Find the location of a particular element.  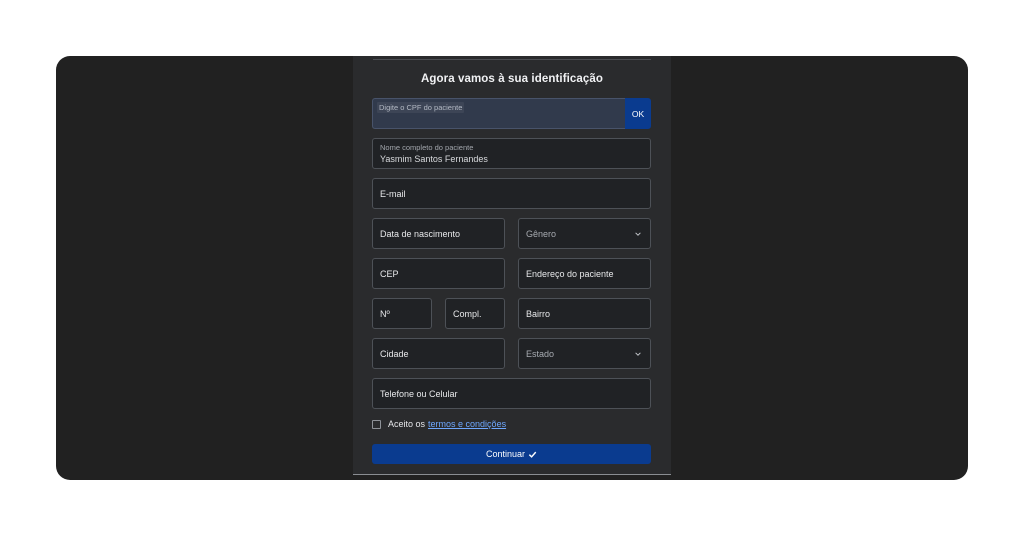

terms-link: termos e condições is located at coordinates (467, 424).